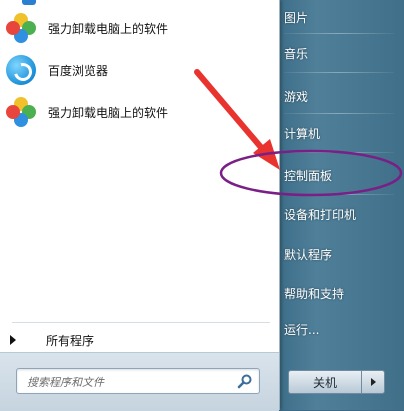 This screenshot has width=404, height=411. What do you see at coordinates (340, 254) in the screenshot?
I see `menu-item-default-programs: 默认程序` at bounding box center [340, 254].